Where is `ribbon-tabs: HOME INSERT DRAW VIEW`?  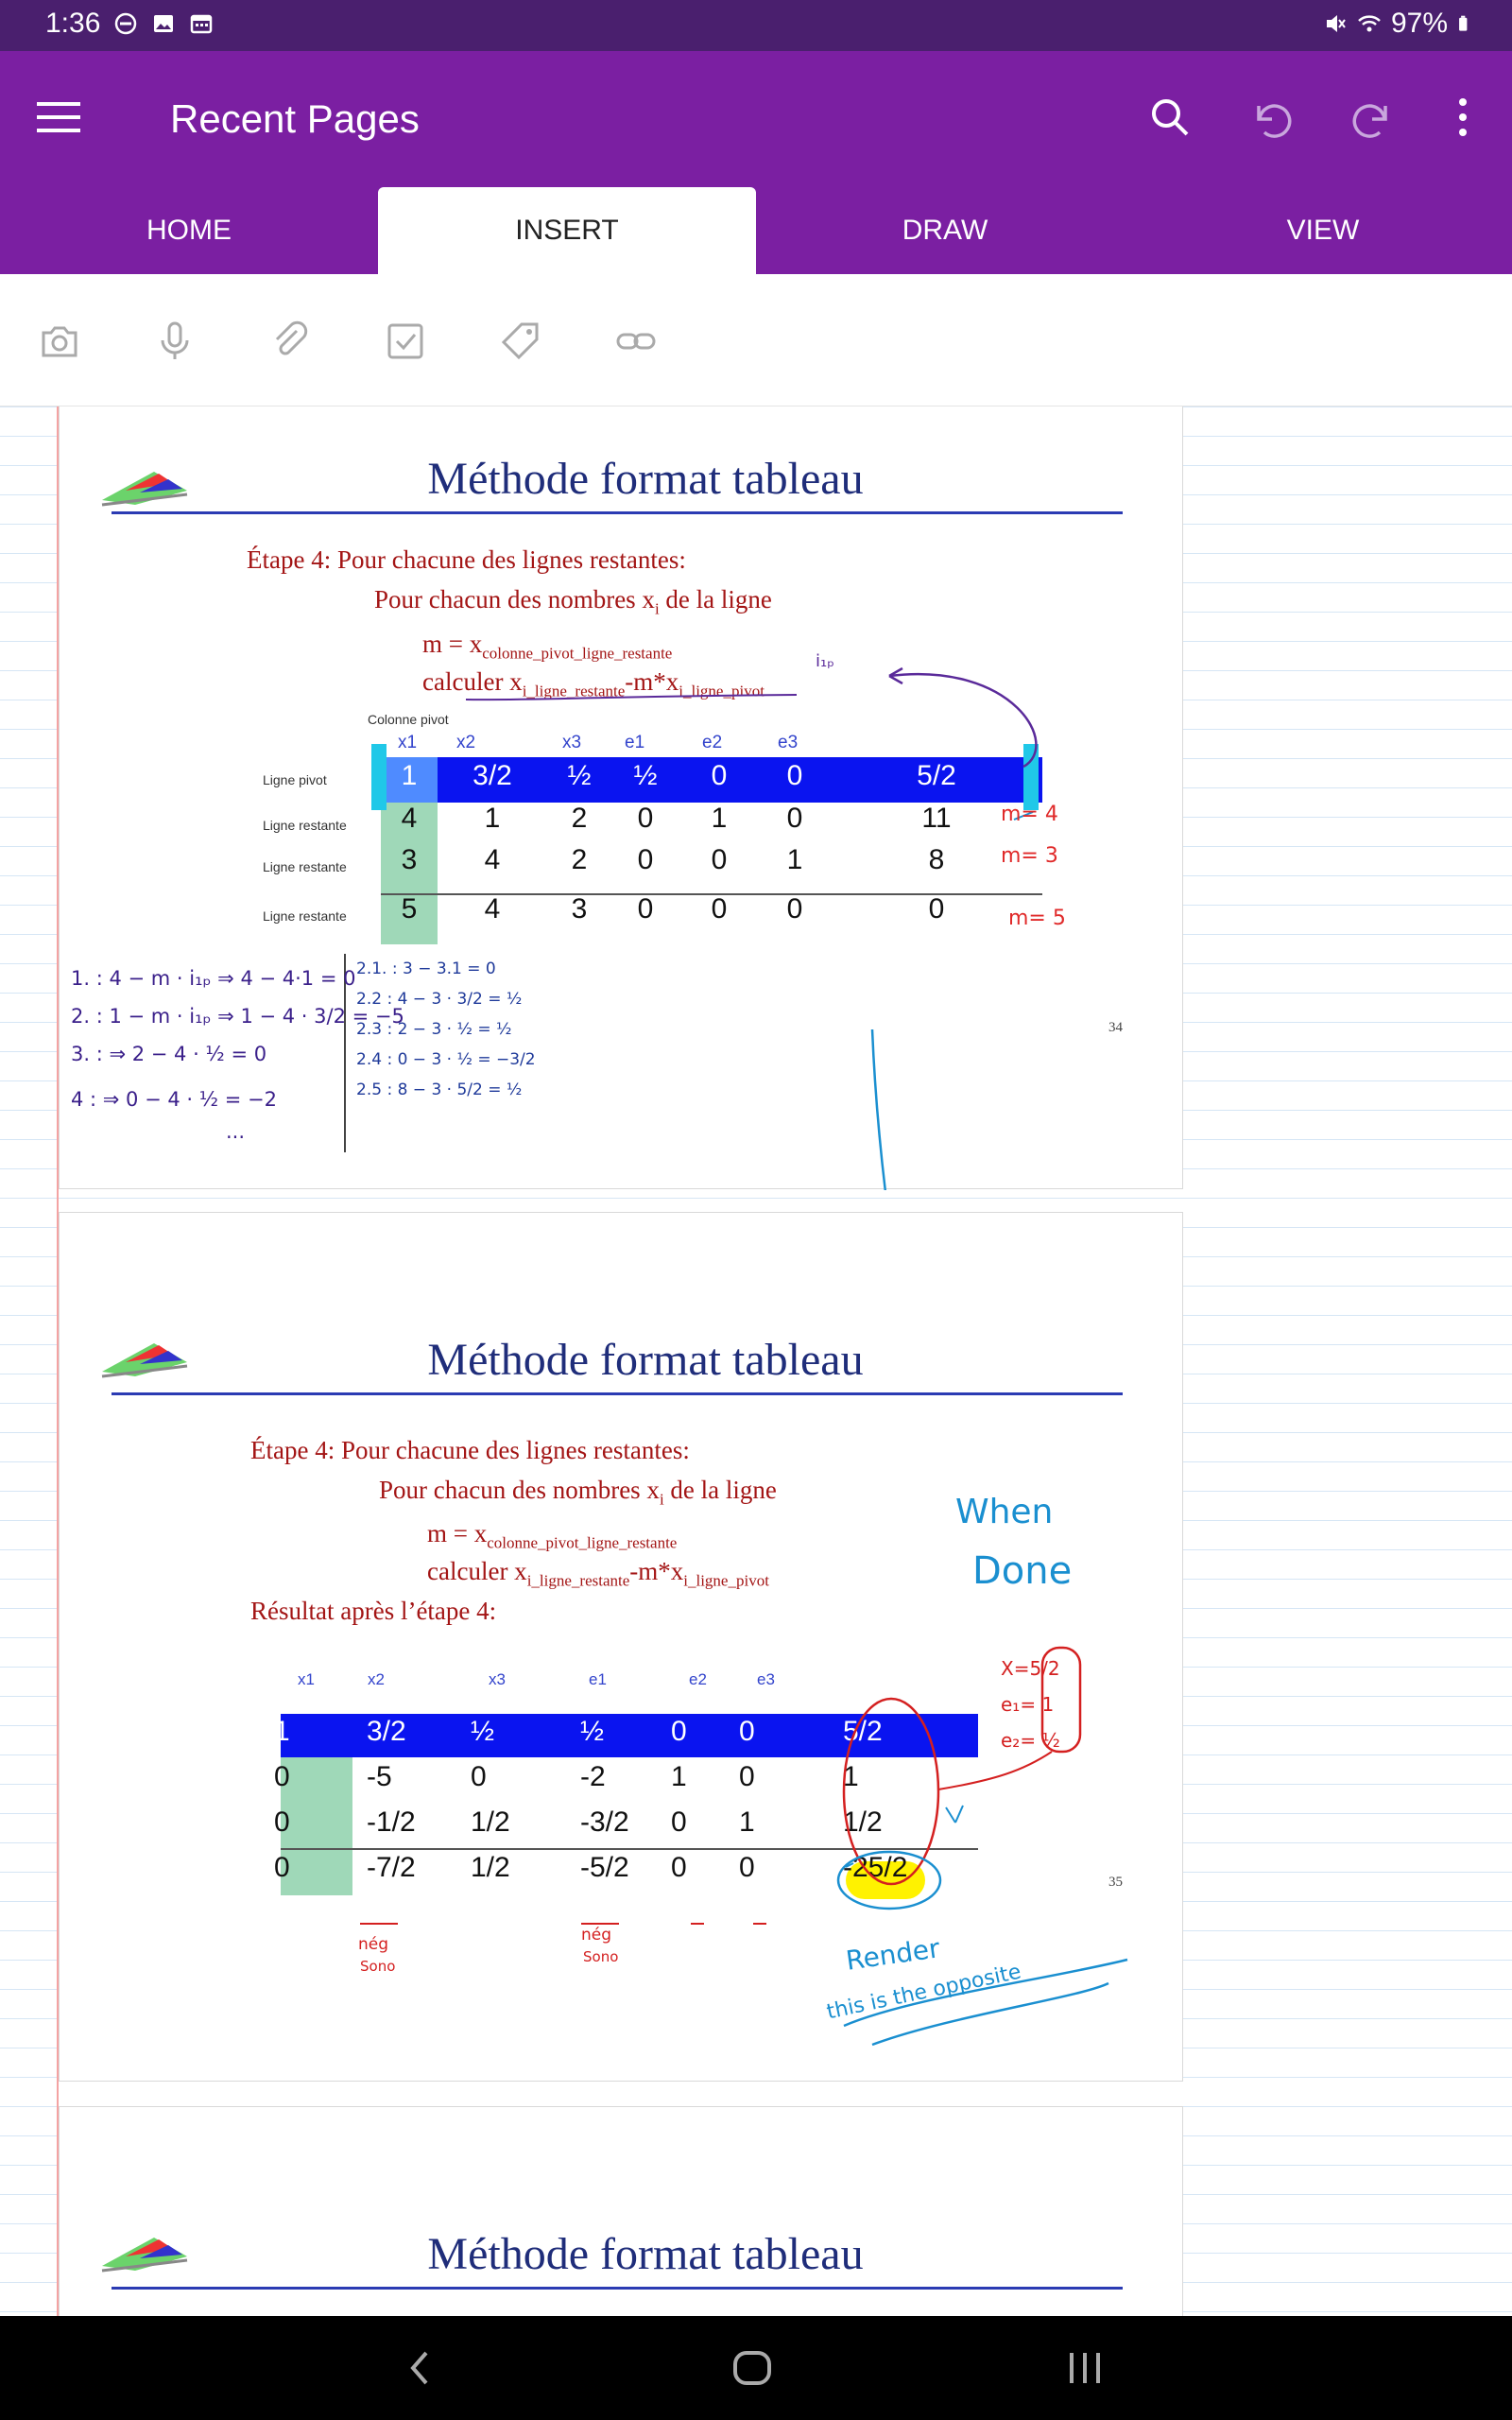 ribbon-tabs: HOME INSERT DRAW VIEW is located at coordinates (756, 230).